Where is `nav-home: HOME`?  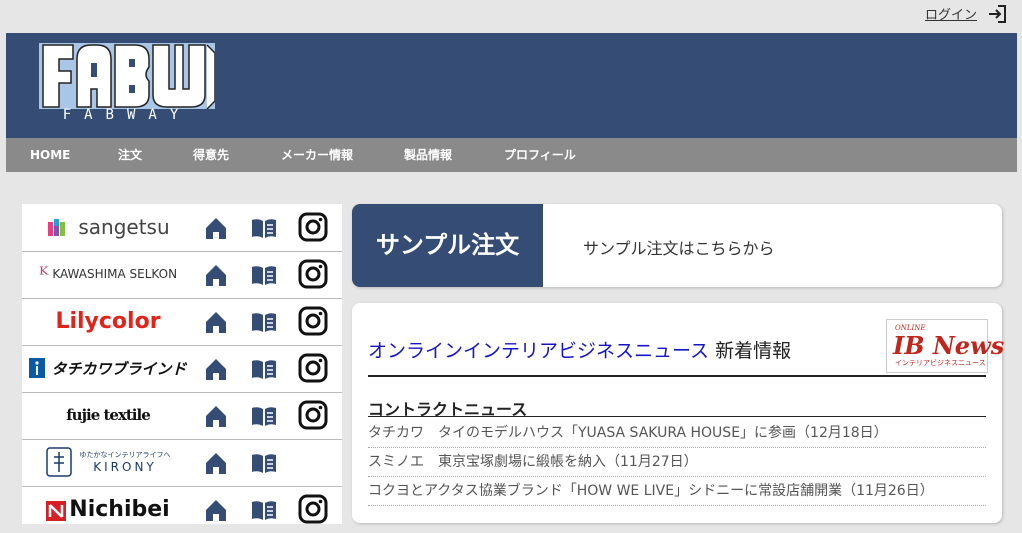 nav-home: HOME is located at coordinates (50, 155).